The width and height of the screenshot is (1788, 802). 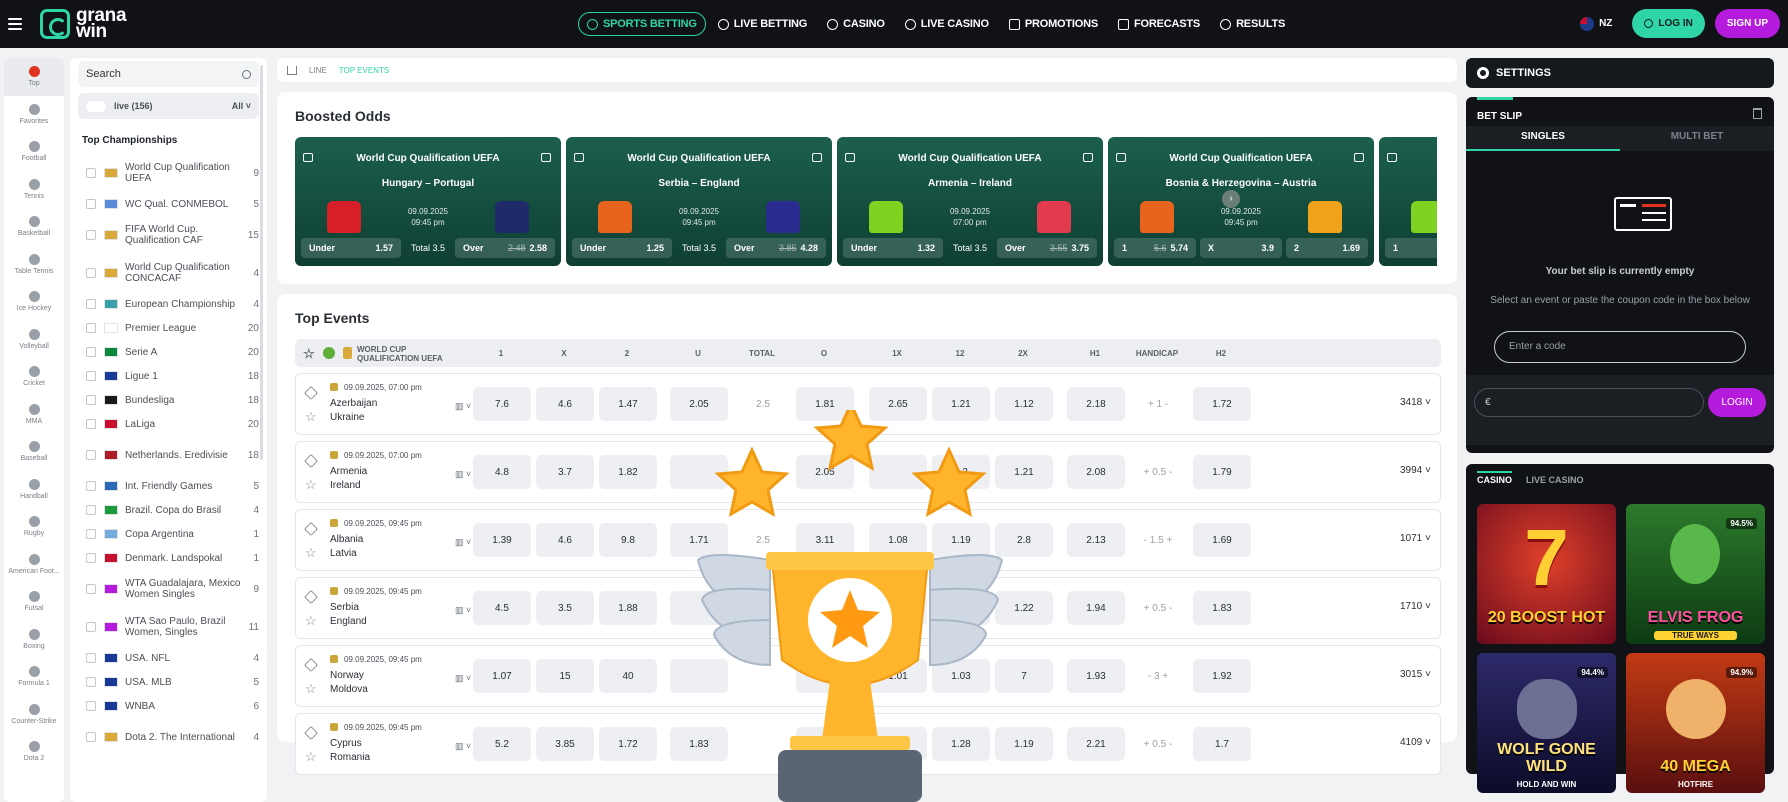 What do you see at coordinates (1222, 744) in the screenshot?
I see `odd-button: 1.7` at bounding box center [1222, 744].